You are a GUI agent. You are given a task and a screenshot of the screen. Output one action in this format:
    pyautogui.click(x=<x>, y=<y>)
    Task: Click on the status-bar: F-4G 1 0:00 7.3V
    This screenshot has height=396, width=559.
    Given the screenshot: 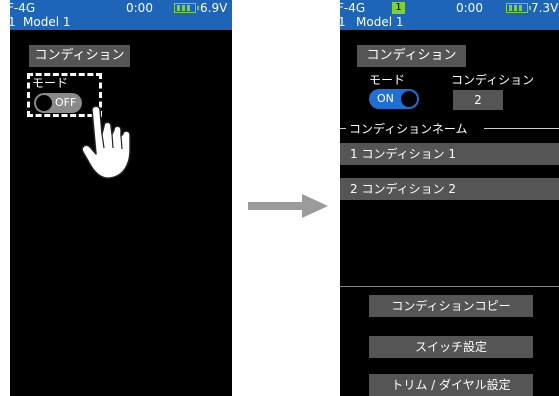 What is the action you would take?
    pyautogui.click(x=449, y=8)
    